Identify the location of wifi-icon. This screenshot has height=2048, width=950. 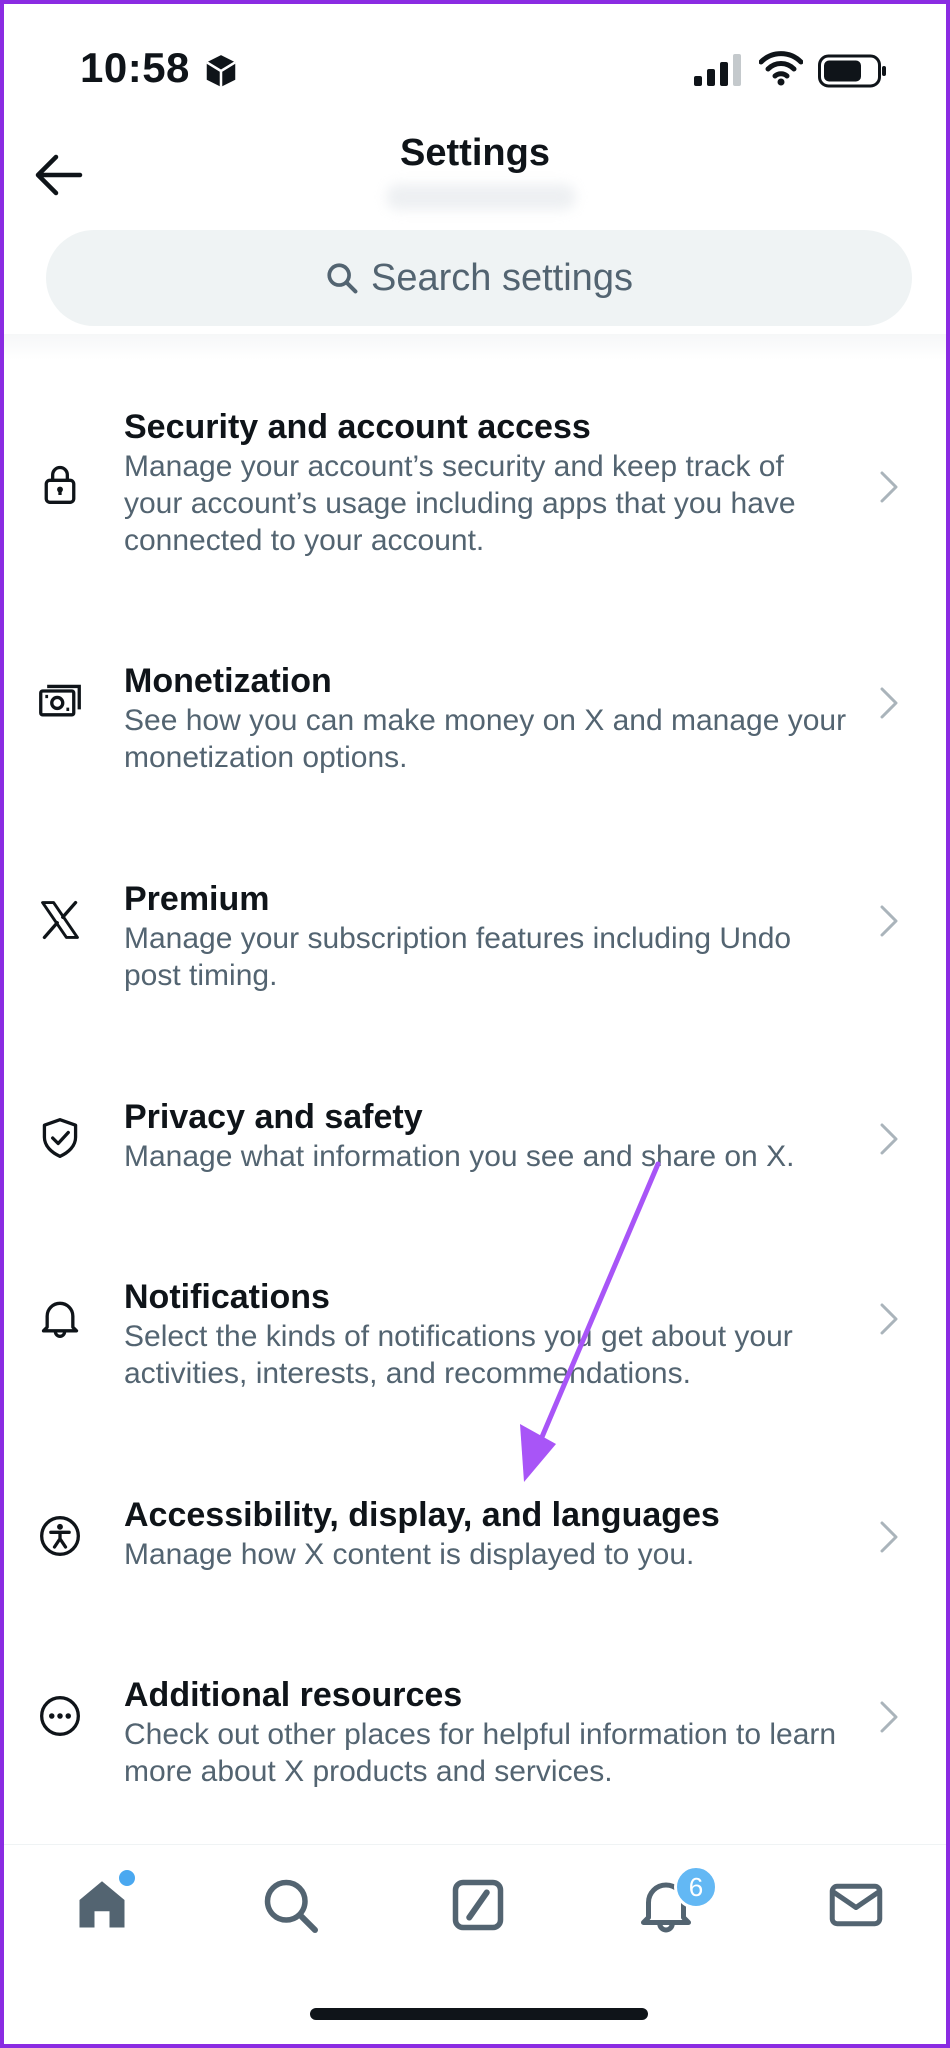
(781, 68).